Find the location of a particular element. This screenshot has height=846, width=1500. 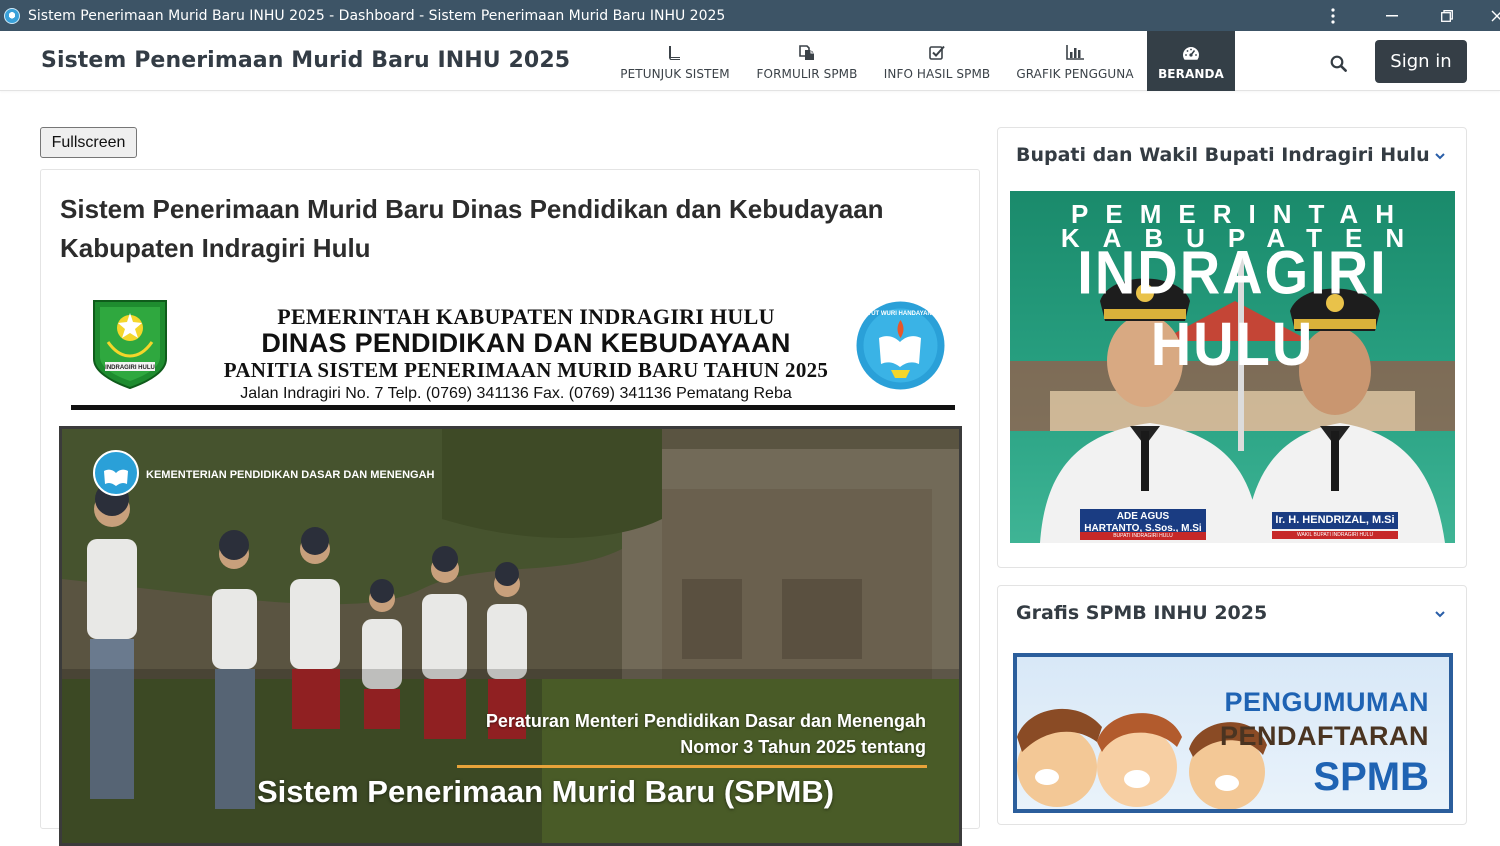

copy-icon is located at coordinates (807, 53).